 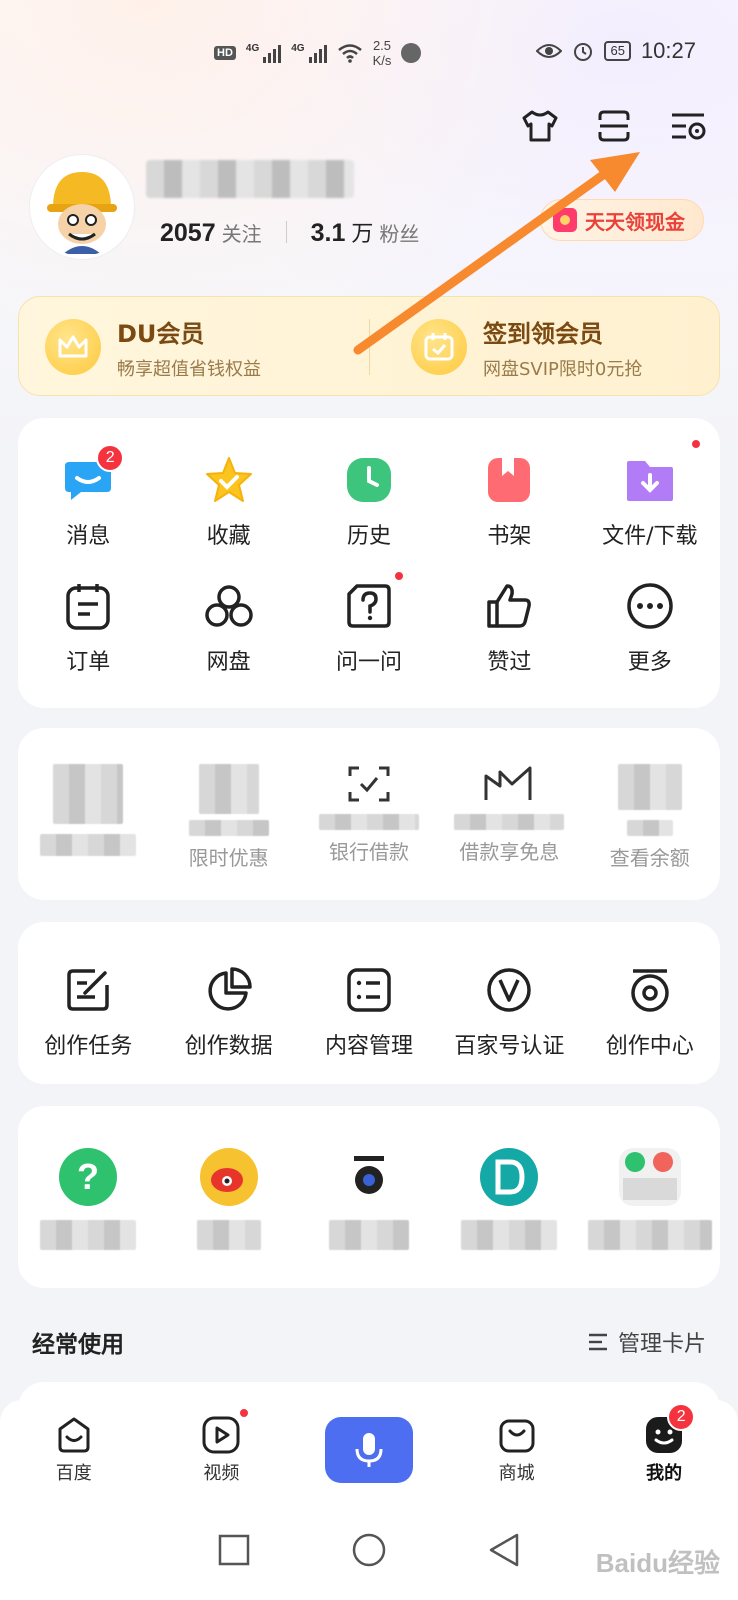 What do you see at coordinates (228, 501) in the screenshot?
I see `tool-favorites: 收藏` at bounding box center [228, 501].